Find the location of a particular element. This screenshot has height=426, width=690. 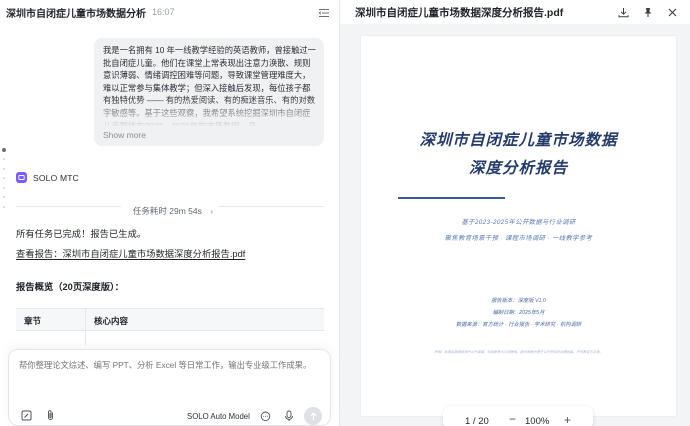

chevron-right-icon: › is located at coordinates (212, 211).